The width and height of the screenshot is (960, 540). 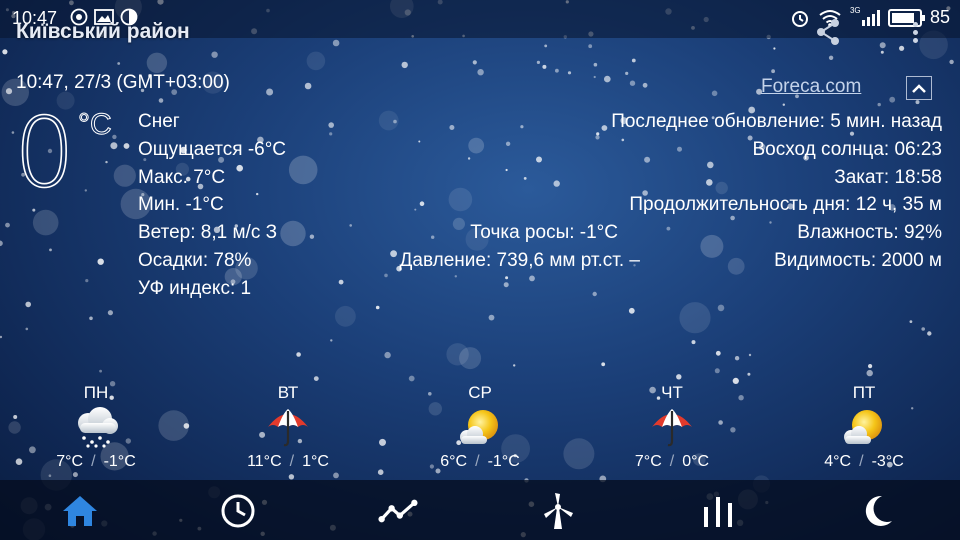 I want to click on snow-cloud-icon, so click(x=98, y=427).